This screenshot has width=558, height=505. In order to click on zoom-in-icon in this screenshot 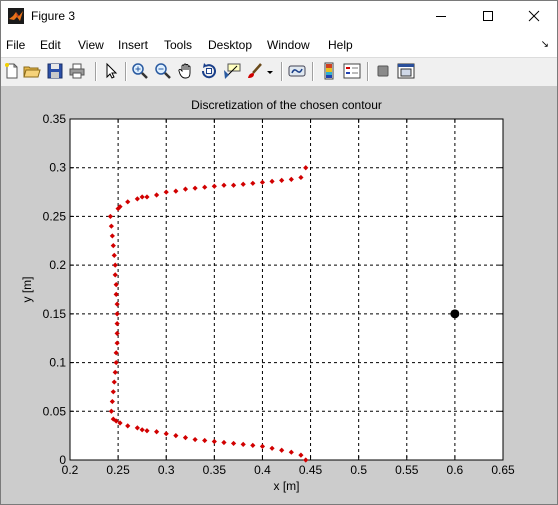, I will do `click(140, 71)`.